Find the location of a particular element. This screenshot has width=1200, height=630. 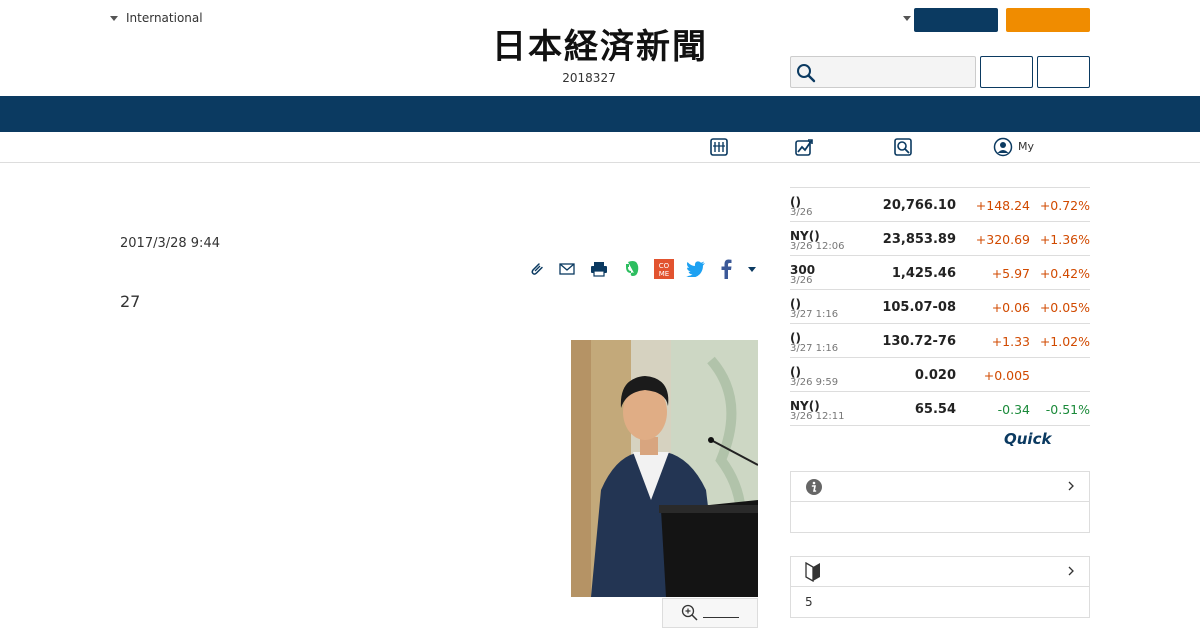

article-photo is located at coordinates (664, 468).